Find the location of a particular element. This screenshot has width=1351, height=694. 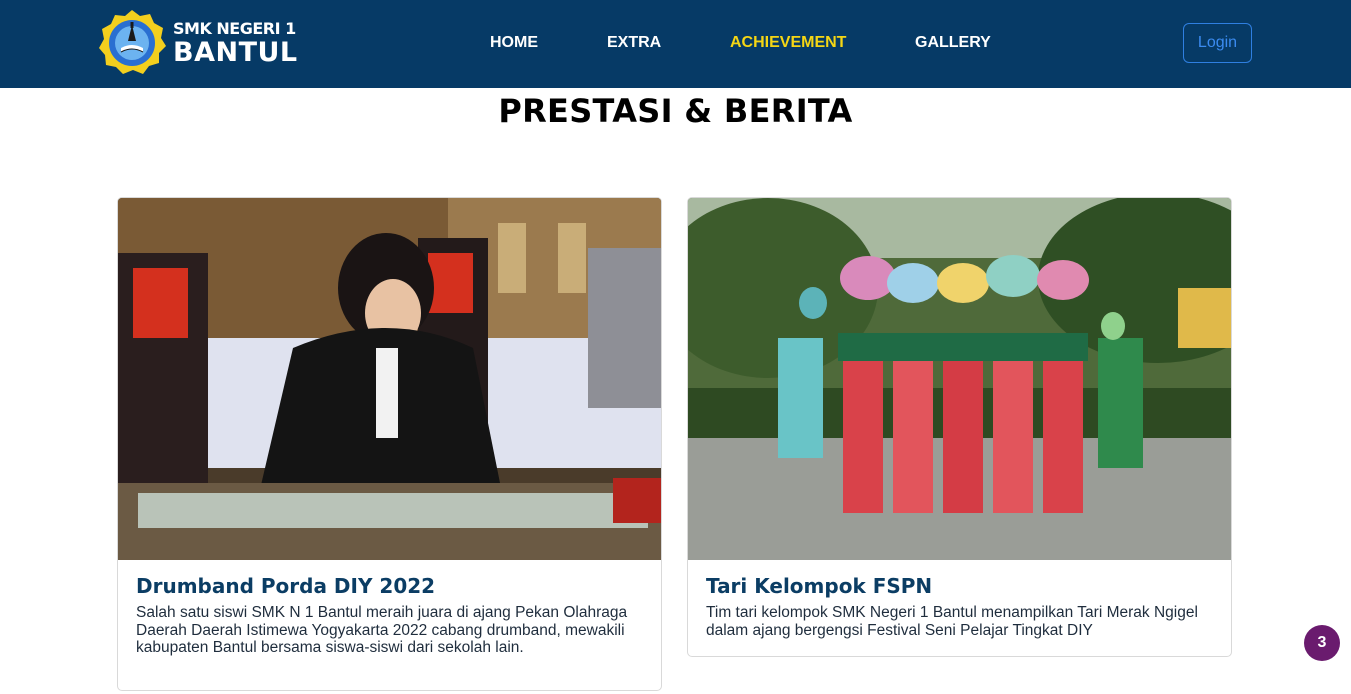

brand: SMK NEGERI 1 BANTUL is located at coordinates (197, 43).